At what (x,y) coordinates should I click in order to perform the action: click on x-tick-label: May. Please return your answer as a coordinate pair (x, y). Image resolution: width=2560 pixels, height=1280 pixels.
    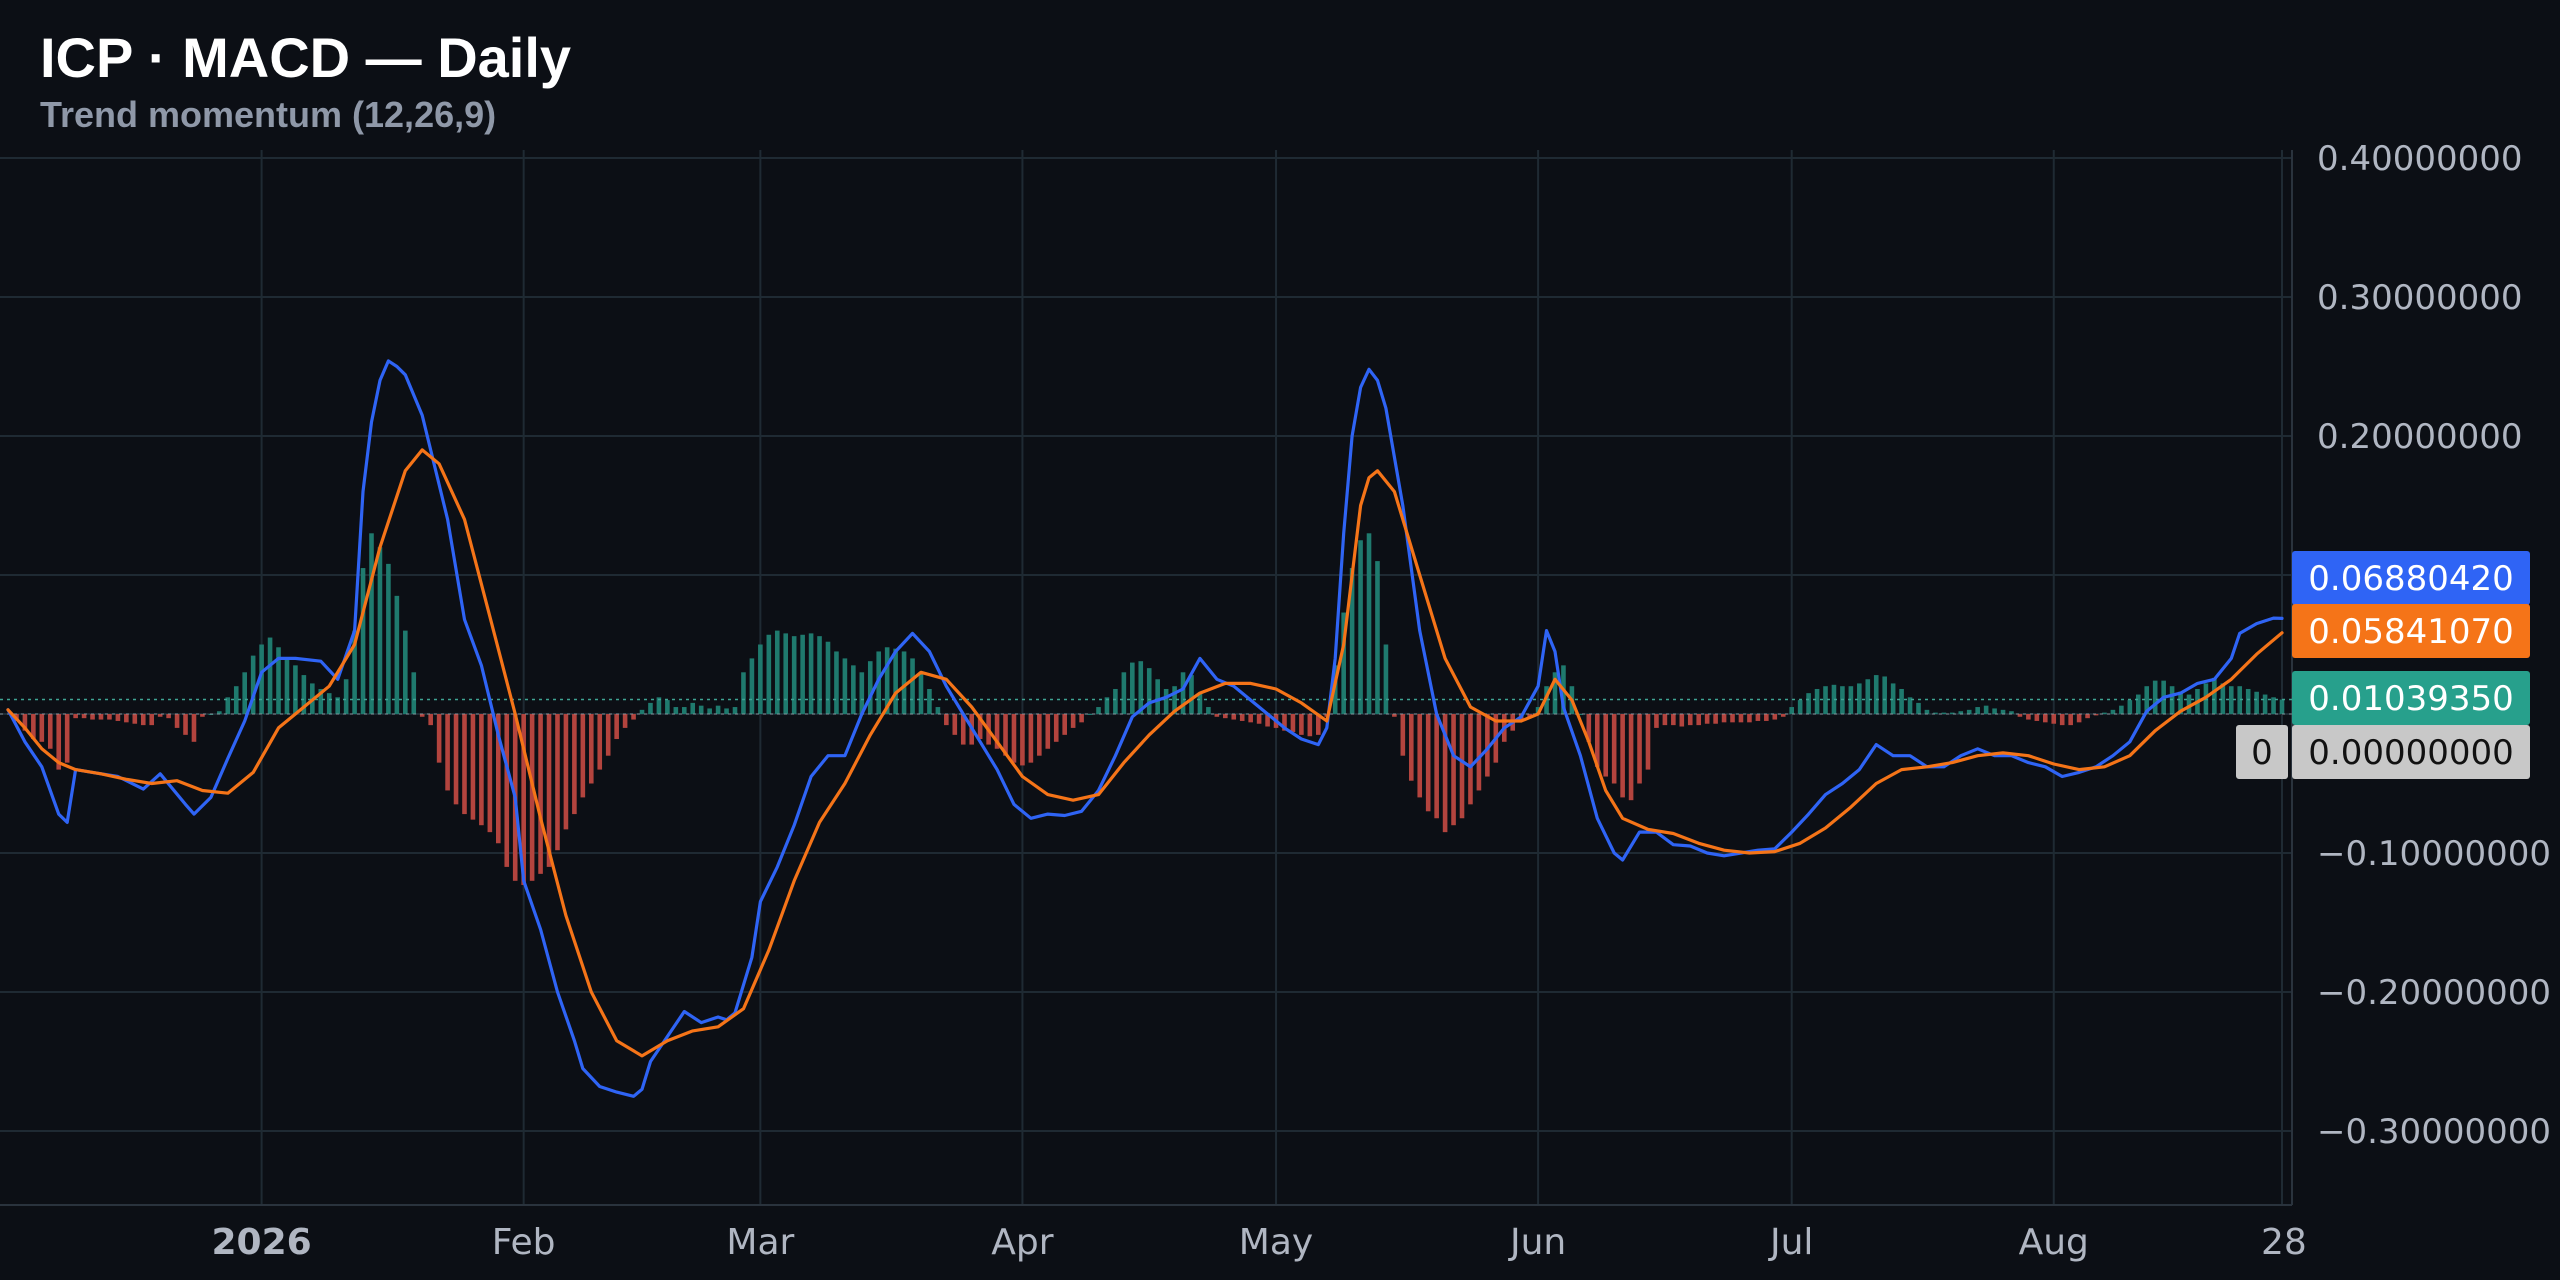
    Looking at the image, I should click on (1276, 1242).